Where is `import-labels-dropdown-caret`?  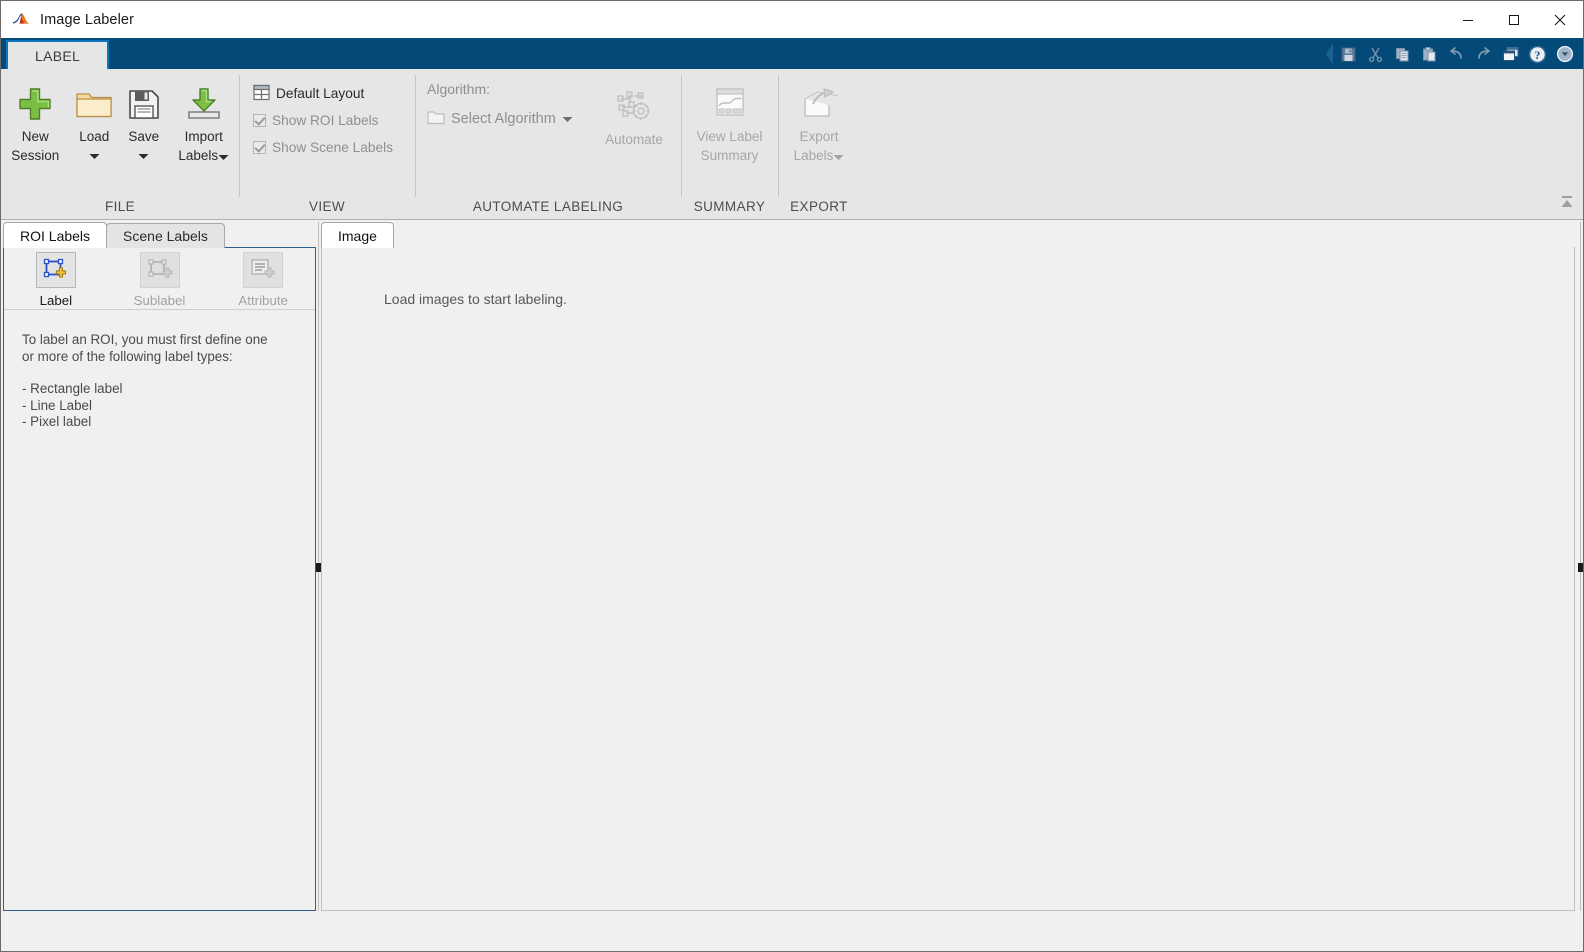 import-labels-dropdown-caret is located at coordinates (223, 156).